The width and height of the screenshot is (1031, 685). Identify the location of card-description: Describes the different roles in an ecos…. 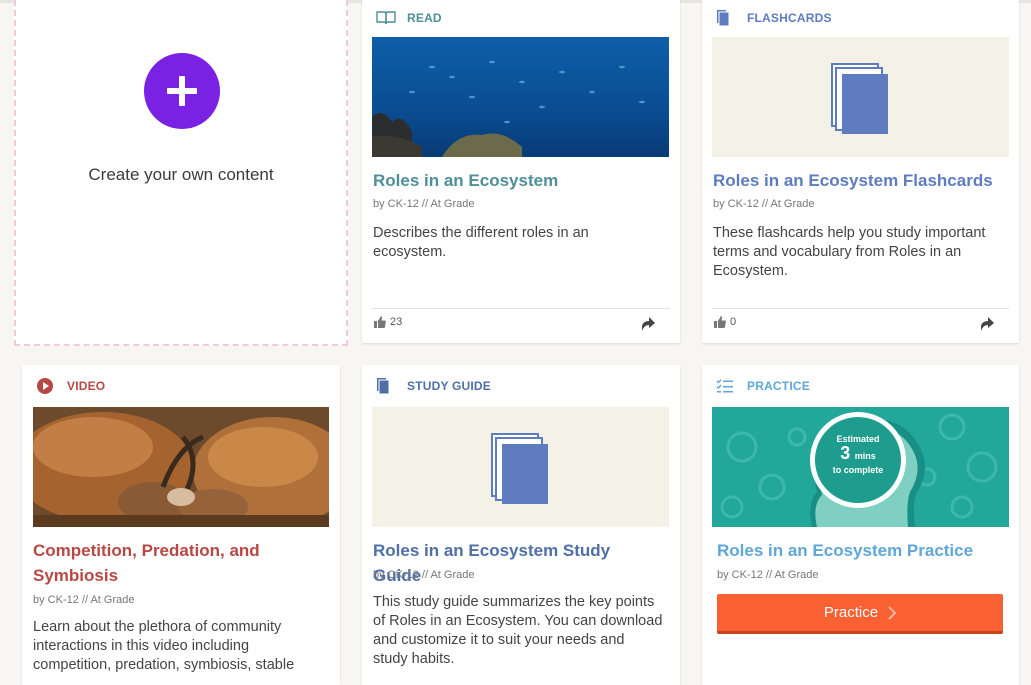
(481, 242).